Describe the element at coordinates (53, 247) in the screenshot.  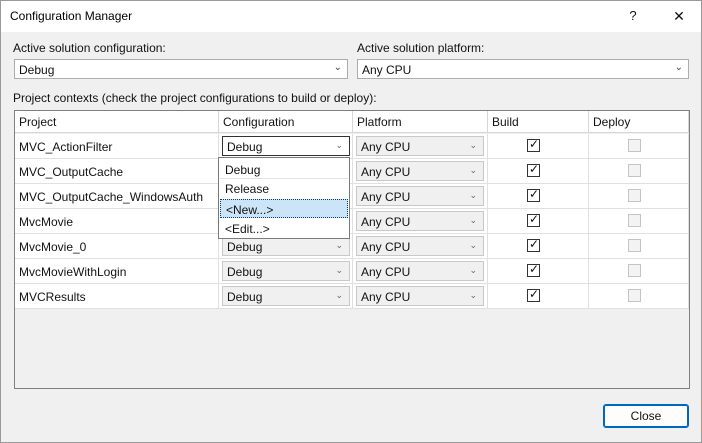
I see `project-name: MvcMovie_0` at that location.